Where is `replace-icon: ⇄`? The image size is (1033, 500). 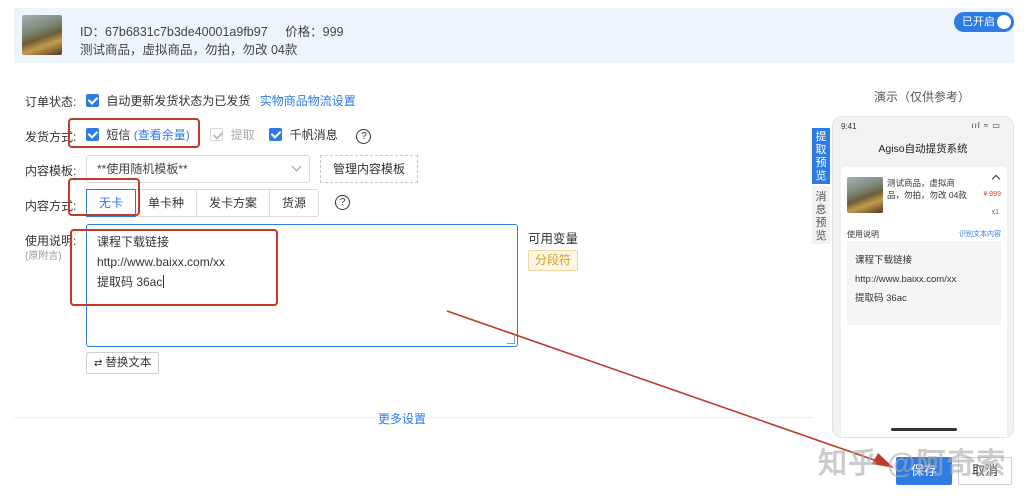 replace-icon: ⇄ is located at coordinates (98, 363).